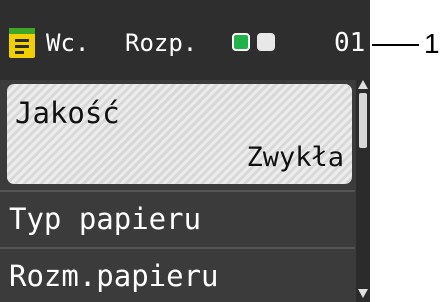  I want to click on menu-item-paper-size: Rozm.papieru, so click(177, 274).